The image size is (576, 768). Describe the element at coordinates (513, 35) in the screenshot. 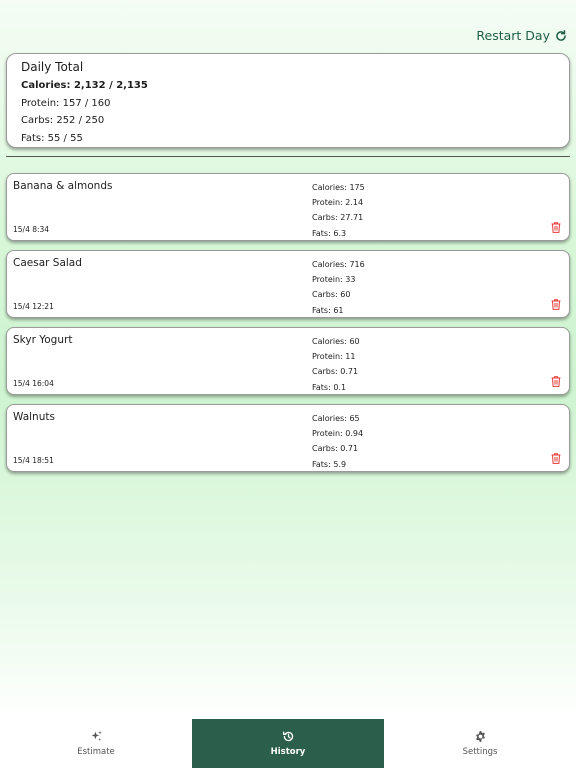

I see `restart-day-label: Restart Day` at that location.